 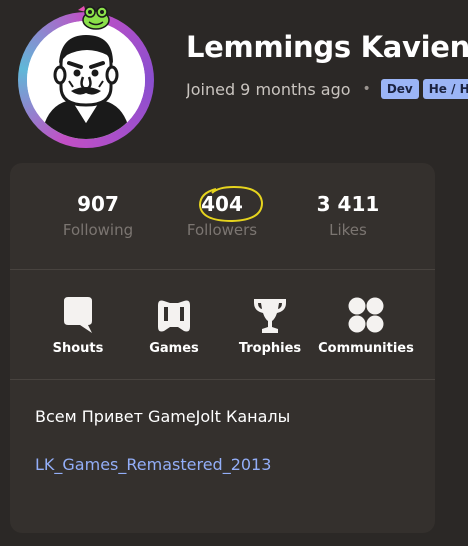 I want to click on stat-following: 907 Following, so click(x=98, y=216).